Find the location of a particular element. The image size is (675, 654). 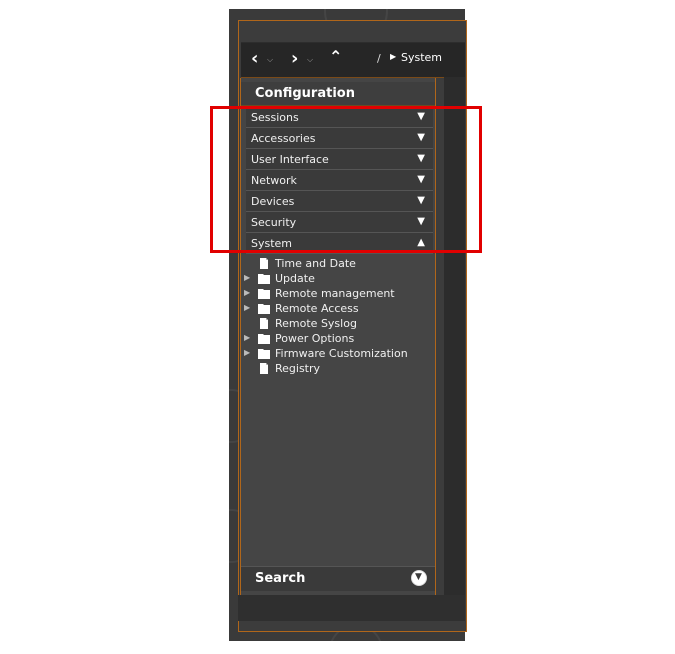

tree-label: Remote Access is located at coordinates (317, 308).